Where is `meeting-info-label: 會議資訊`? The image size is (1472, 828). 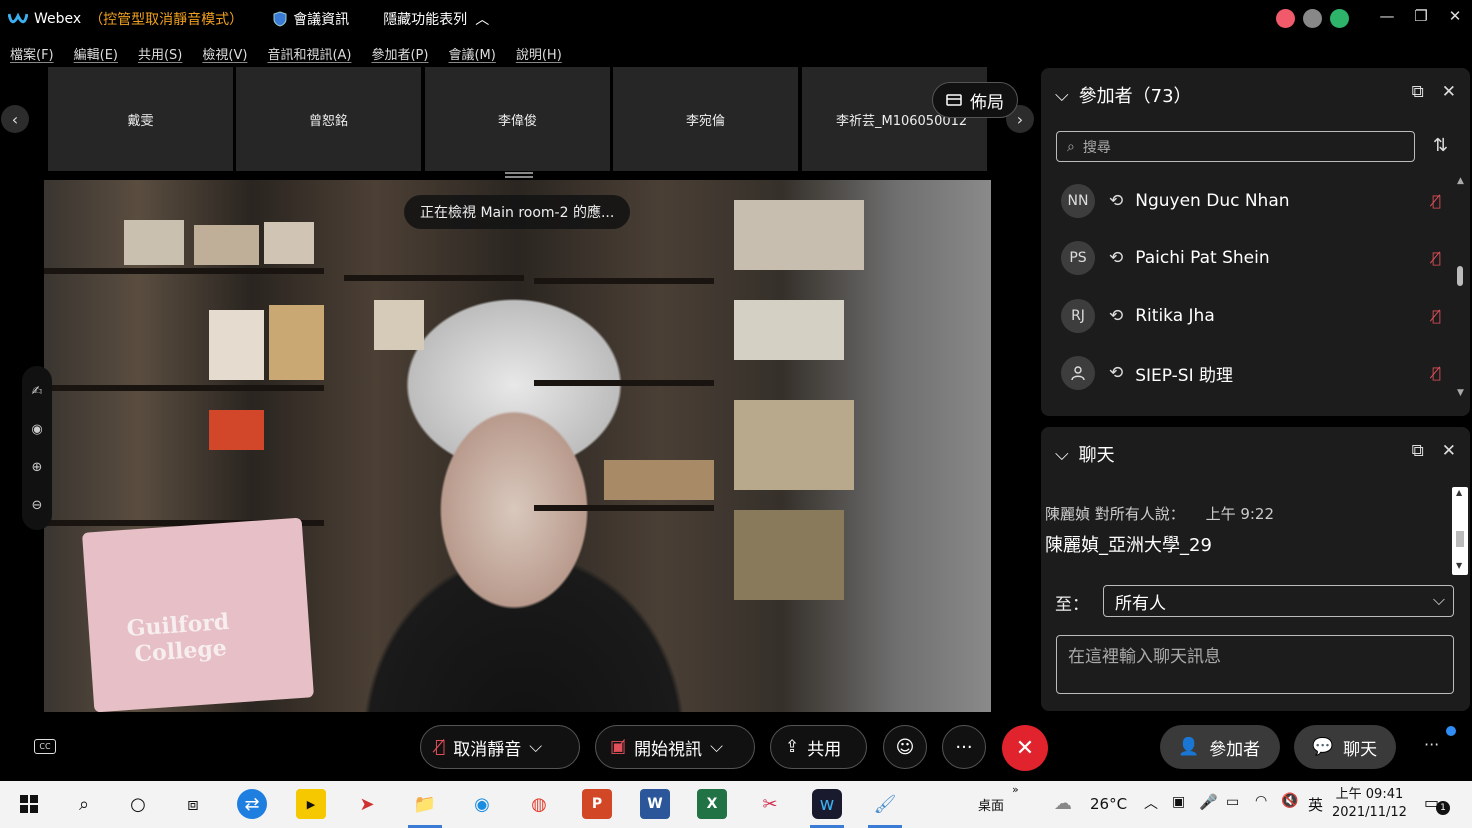
meeting-info-label: 會議資訊 is located at coordinates (321, 20).